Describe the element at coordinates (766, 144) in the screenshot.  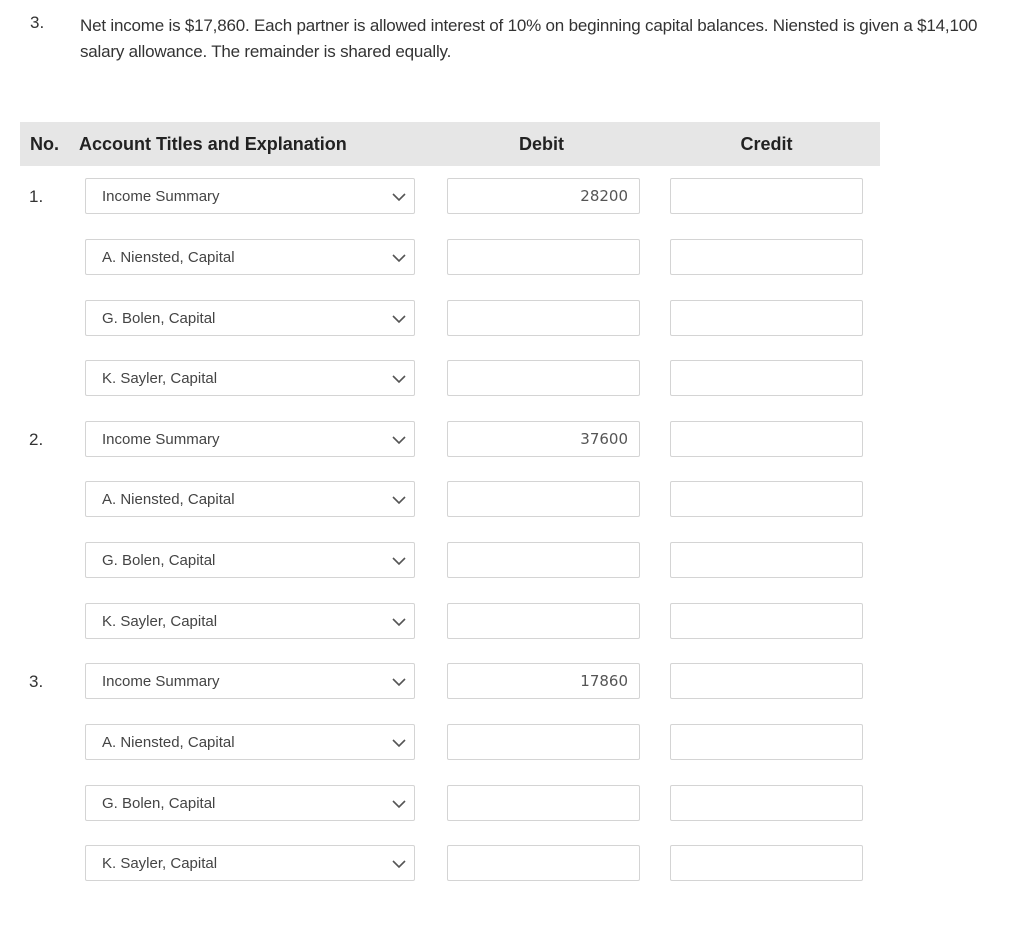
I see `header-credit: Credit` at that location.